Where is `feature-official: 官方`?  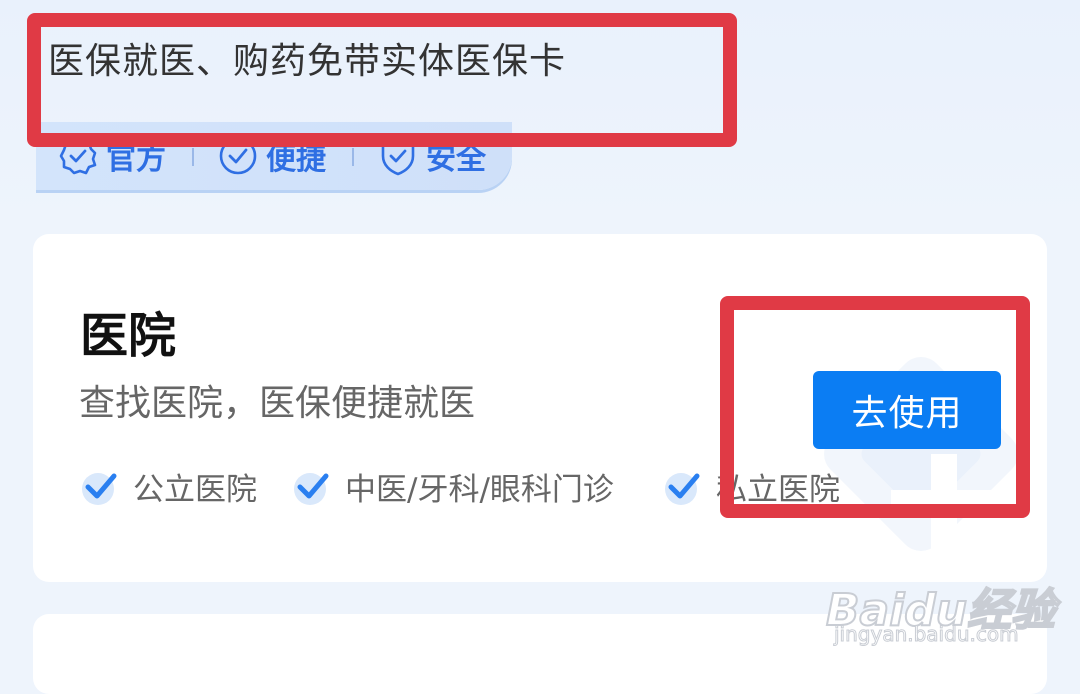 feature-official: 官方 is located at coordinates (112, 156).